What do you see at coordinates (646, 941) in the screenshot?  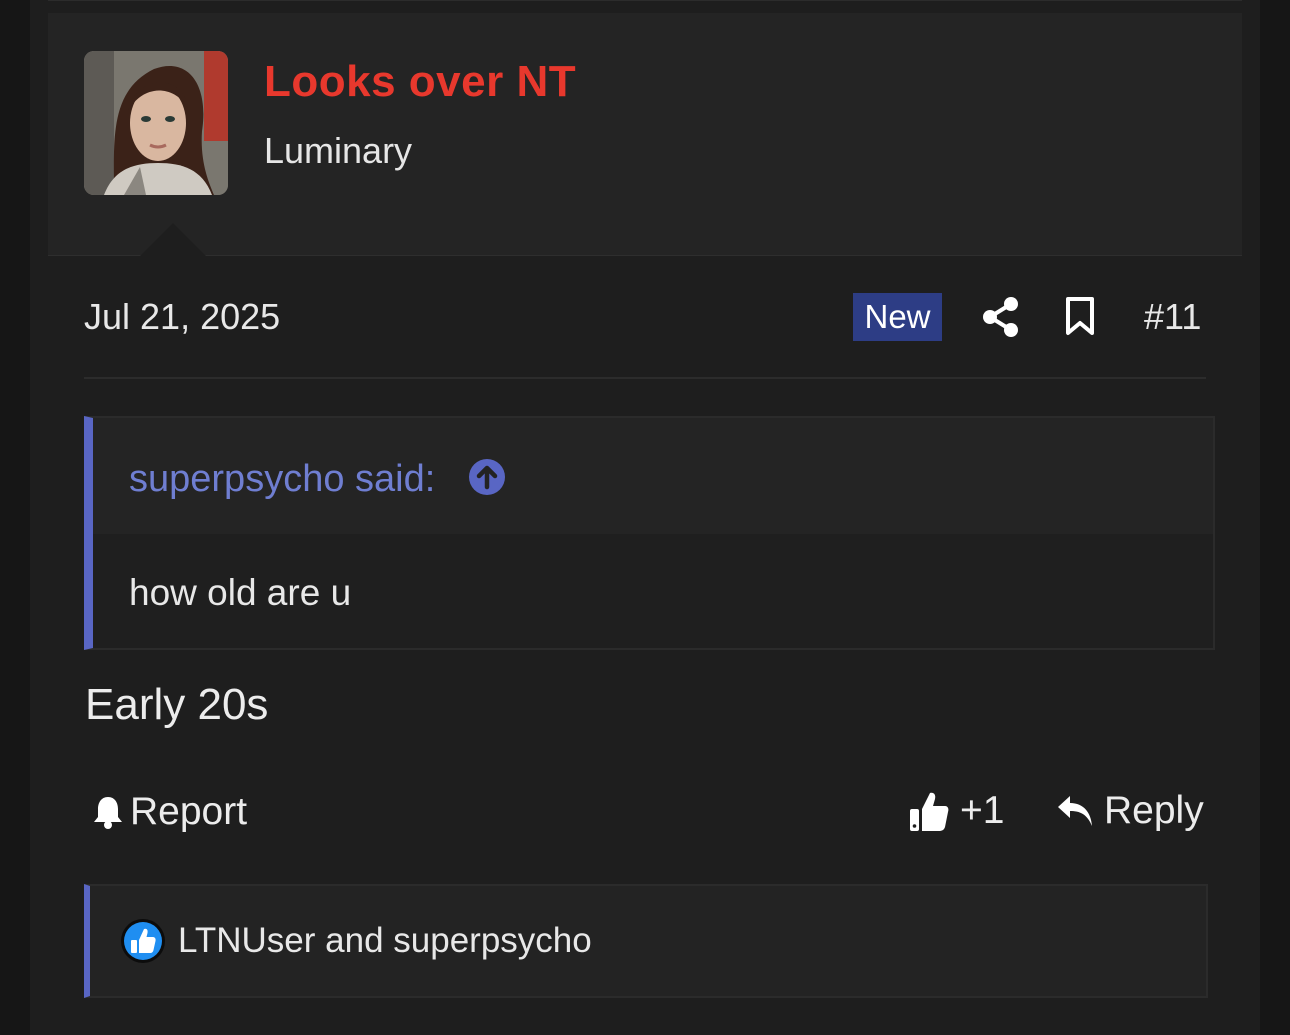 I see `reactions-summary: LTNUser and superpsycho` at bounding box center [646, 941].